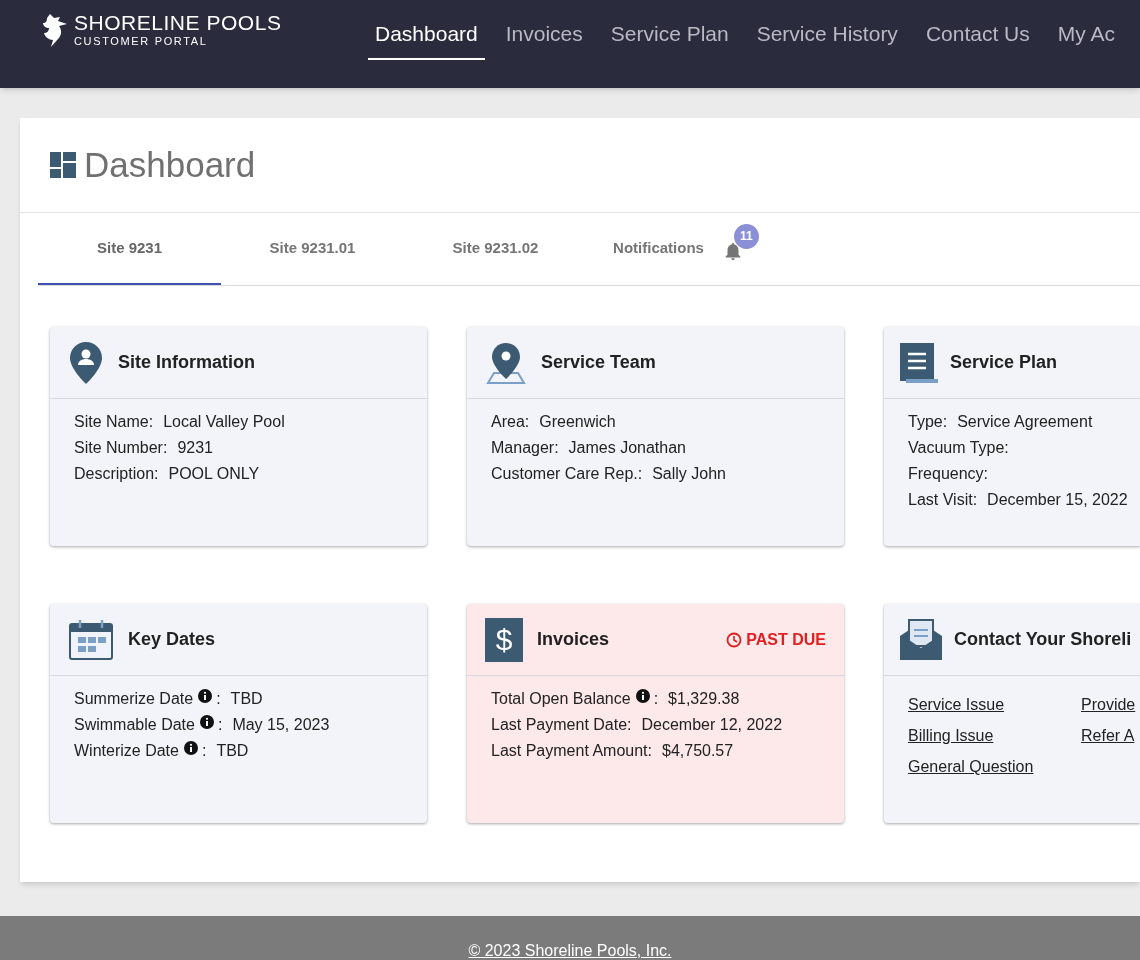 Image resolution: width=1140 pixels, height=960 pixels. What do you see at coordinates (599, 362) in the screenshot?
I see `card-title: Service Team` at bounding box center [599, 362].